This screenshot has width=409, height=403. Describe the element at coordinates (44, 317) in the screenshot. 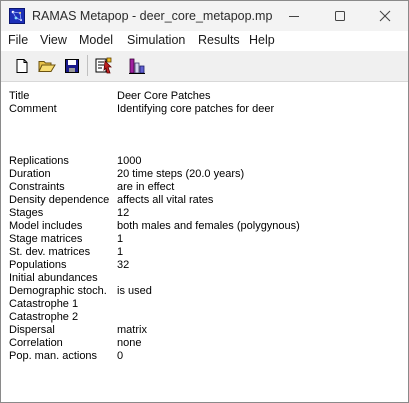

I see `summary-label: Catastrophe 2` at that location.